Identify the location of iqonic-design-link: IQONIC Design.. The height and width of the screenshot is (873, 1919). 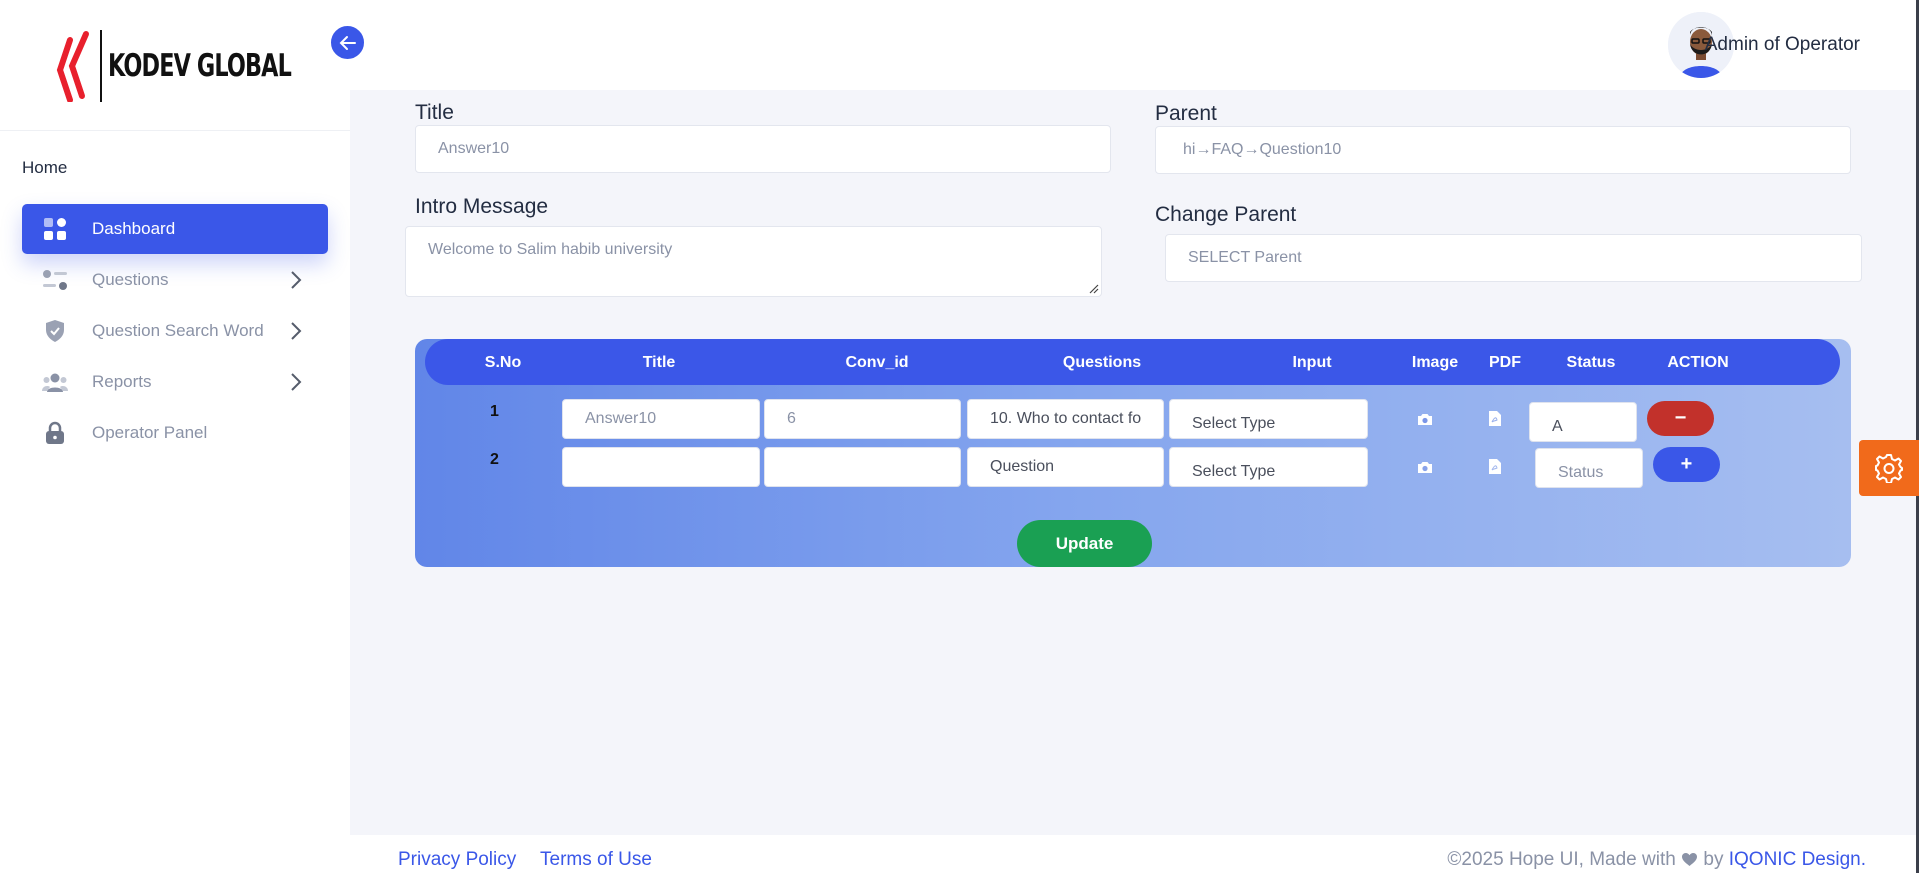
(1797, 859).